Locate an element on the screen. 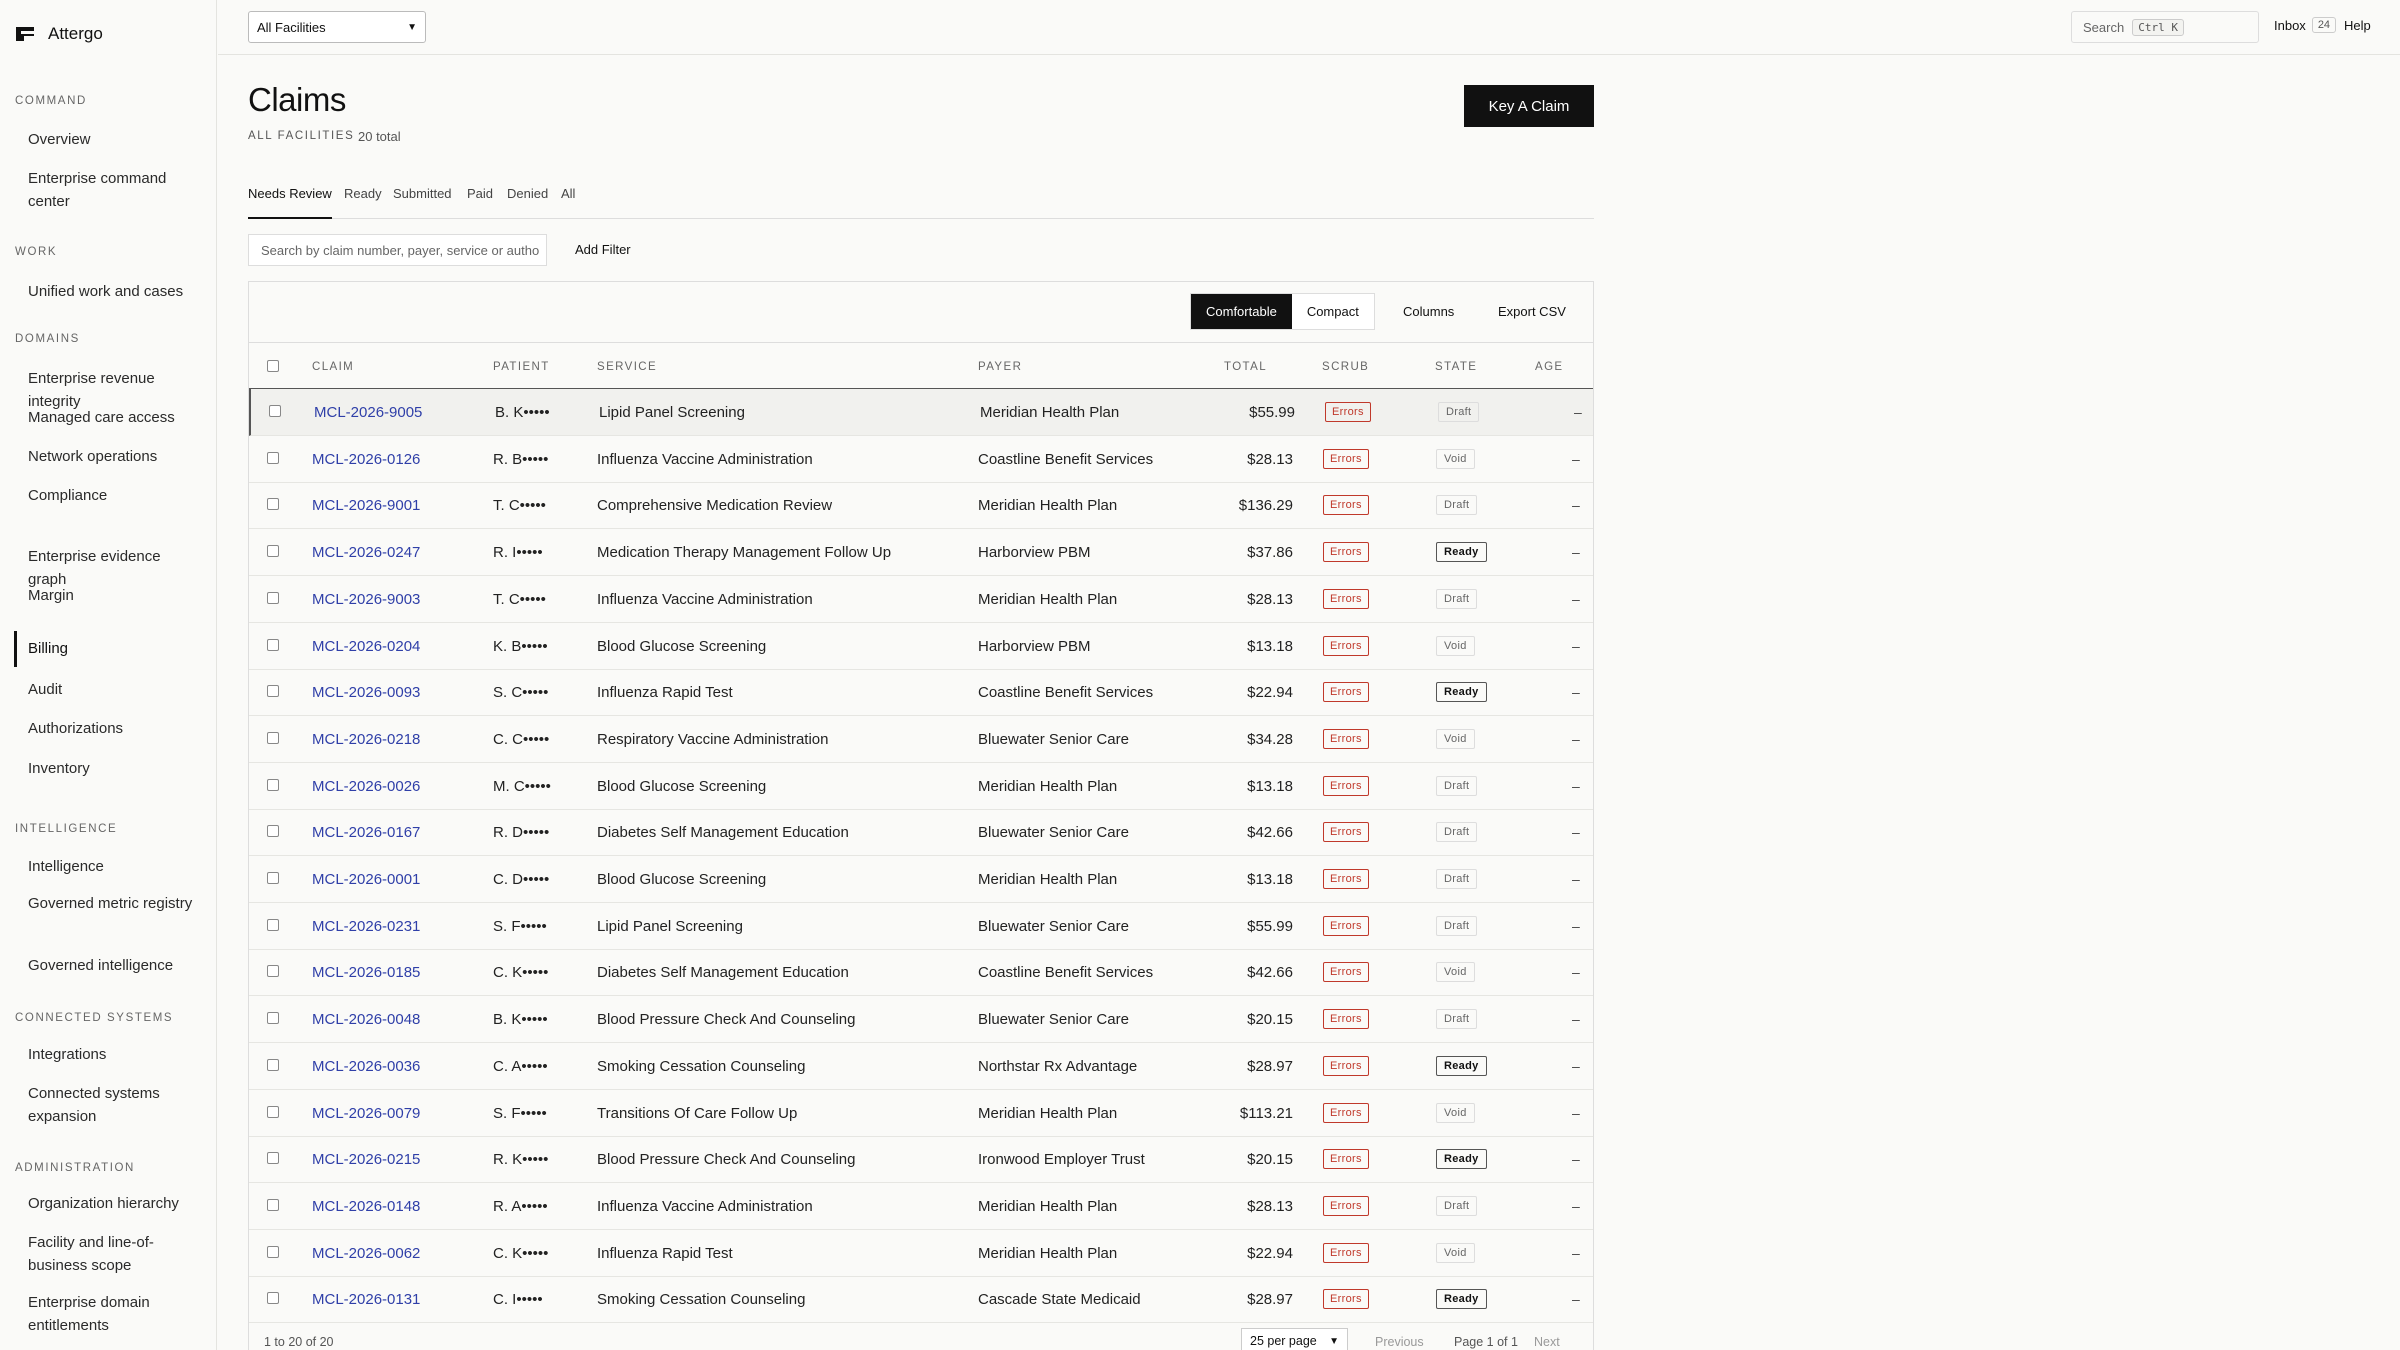 The width and height of the screenshot is (2400, 1350). tab-ready: Ready is located at coordinates (363, 202).